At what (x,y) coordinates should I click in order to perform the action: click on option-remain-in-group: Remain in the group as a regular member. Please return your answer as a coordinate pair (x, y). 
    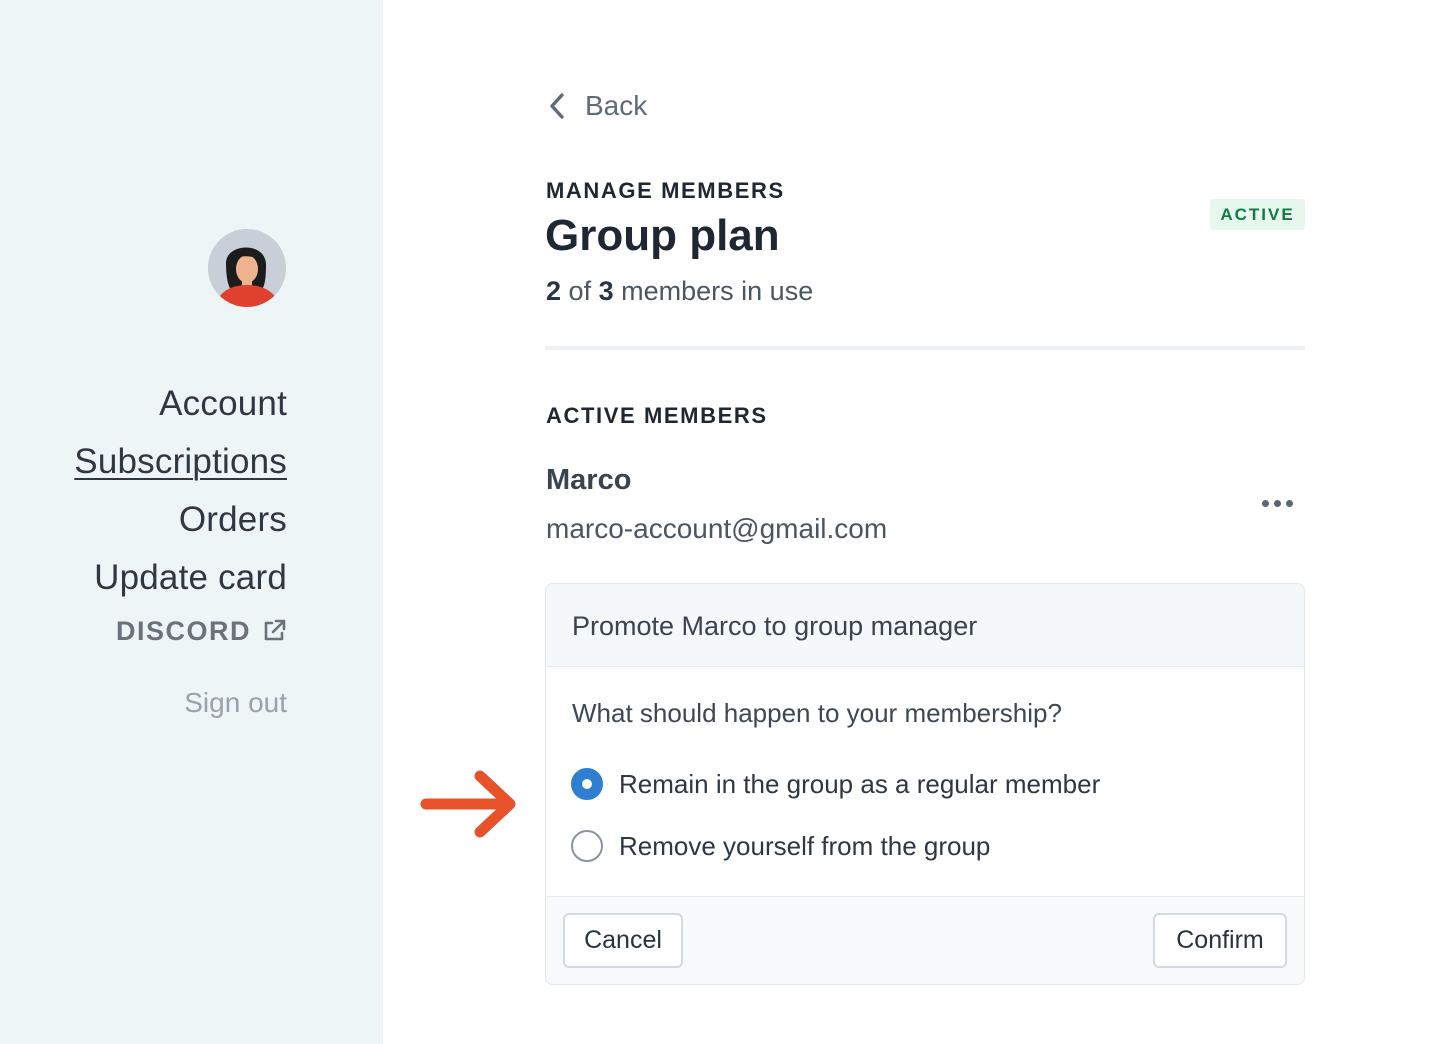
    Looking at the image, I should click on (835, 784).